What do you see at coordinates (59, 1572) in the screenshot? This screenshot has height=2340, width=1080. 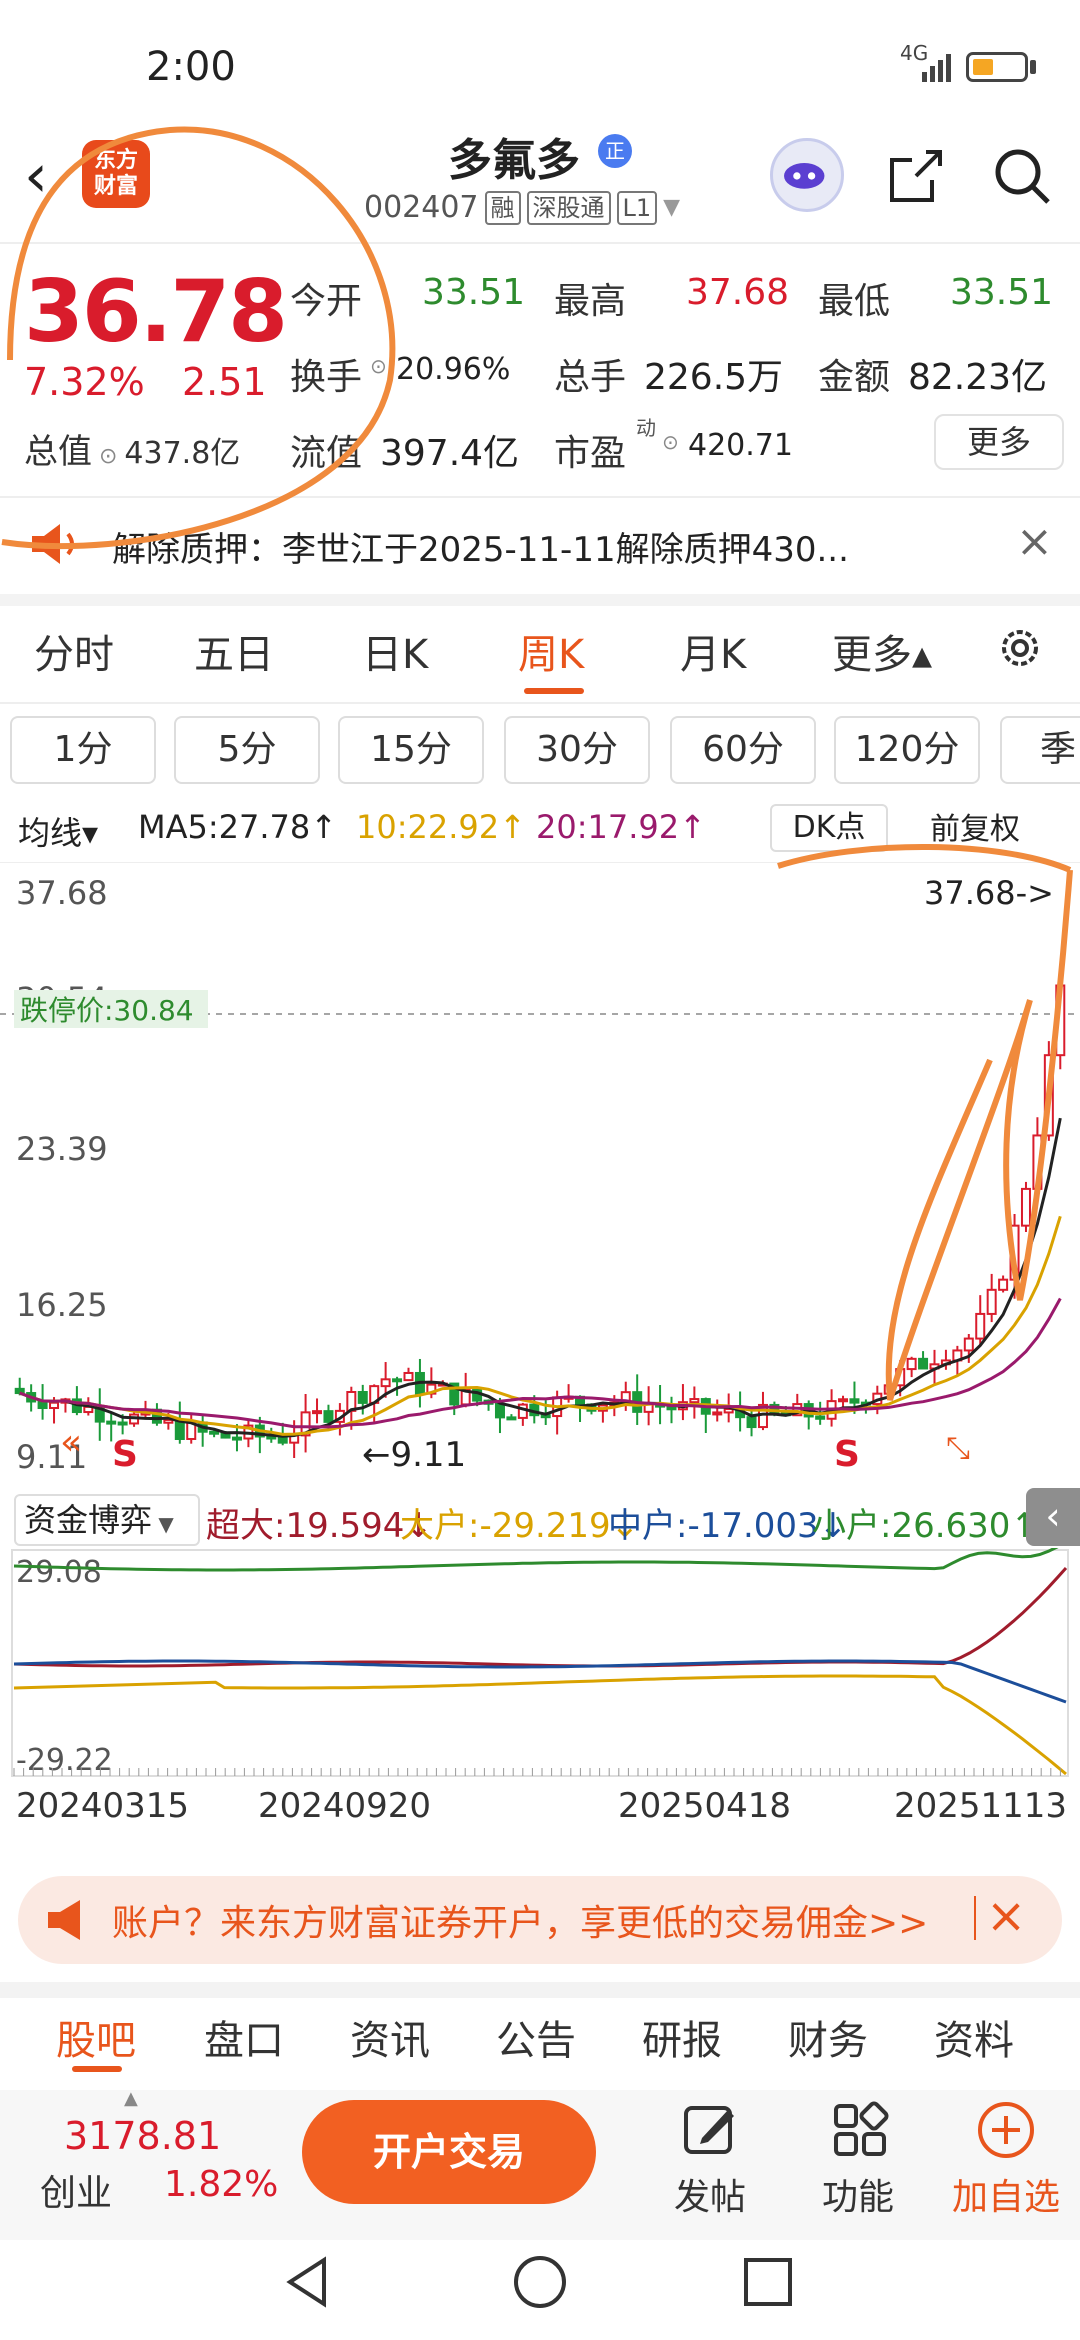 I see `fund-ymax: 29.08` at bounding box center [59, 1572].